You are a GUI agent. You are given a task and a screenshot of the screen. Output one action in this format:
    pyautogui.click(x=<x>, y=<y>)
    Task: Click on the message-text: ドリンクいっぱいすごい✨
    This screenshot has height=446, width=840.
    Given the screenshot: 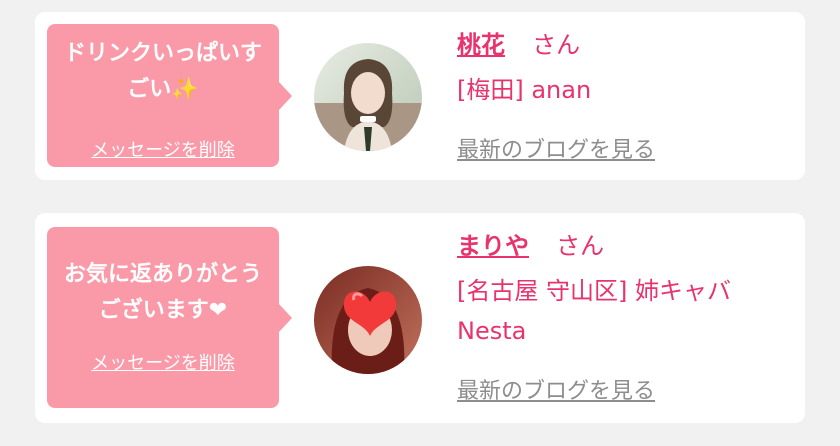 What is the action you would take?
    pyautogui.click(x=162, y=71)
    